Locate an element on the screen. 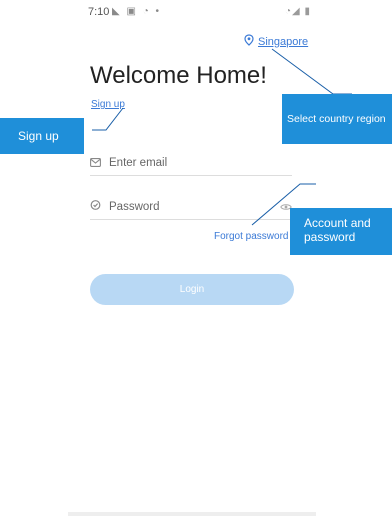 The image size is (392, 516). forgot-password-link: Forgot password is located at coordinates (251, 236).